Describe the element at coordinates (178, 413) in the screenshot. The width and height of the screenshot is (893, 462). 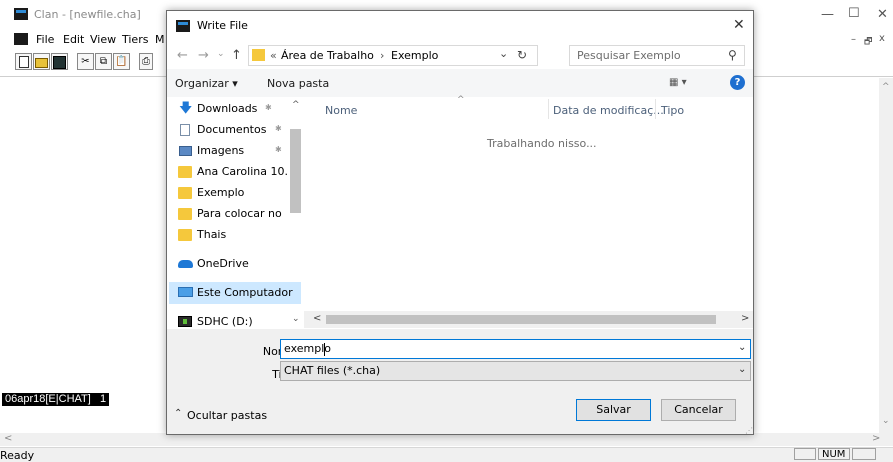
I see `collapse-icon: ⌃` at that location.